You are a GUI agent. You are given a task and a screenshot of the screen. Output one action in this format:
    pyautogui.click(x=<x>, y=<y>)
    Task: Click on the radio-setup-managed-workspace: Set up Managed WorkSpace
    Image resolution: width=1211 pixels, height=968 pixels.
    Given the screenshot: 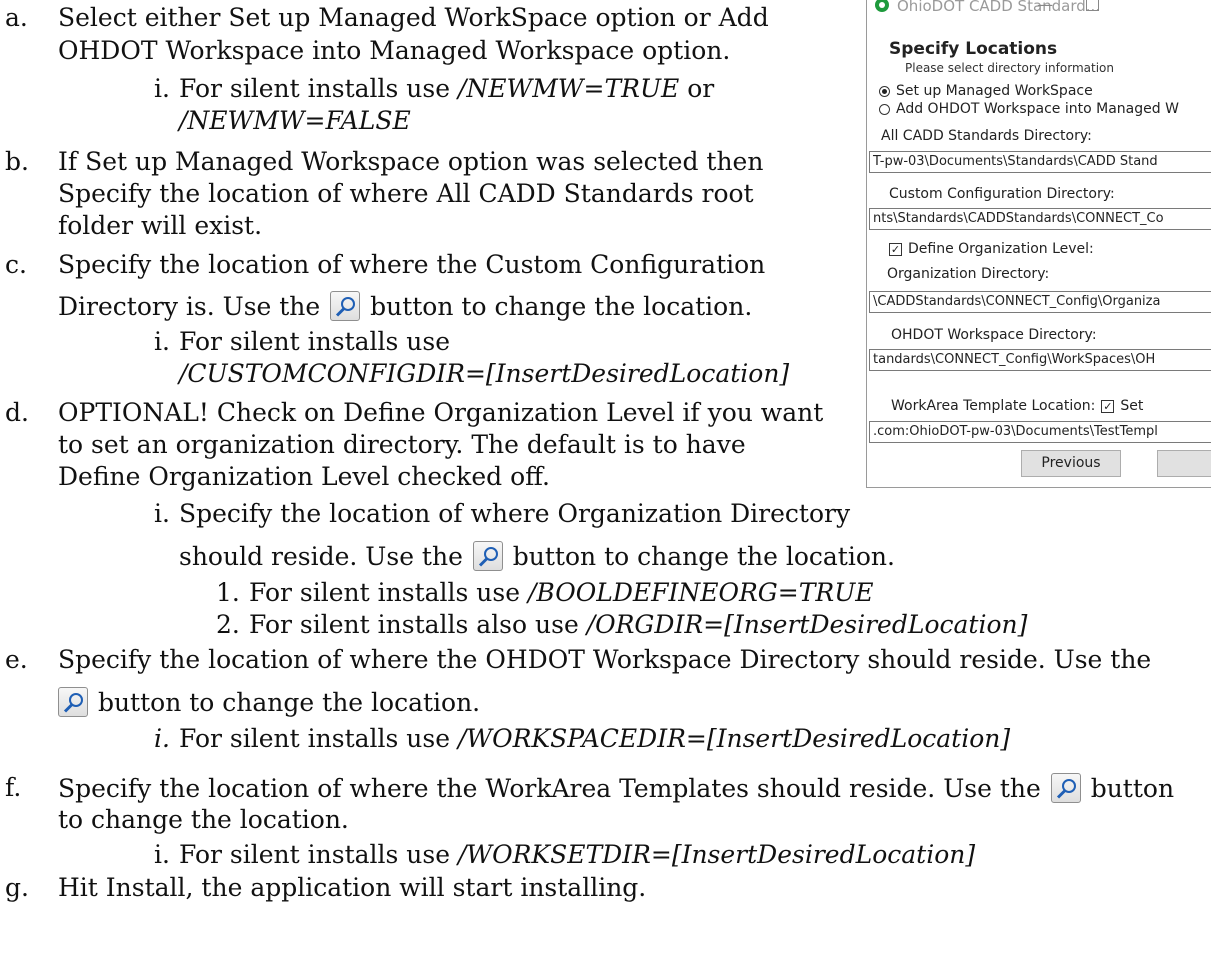 What is the action you would take?
    pyautogui.click(x=986, y=91)
    